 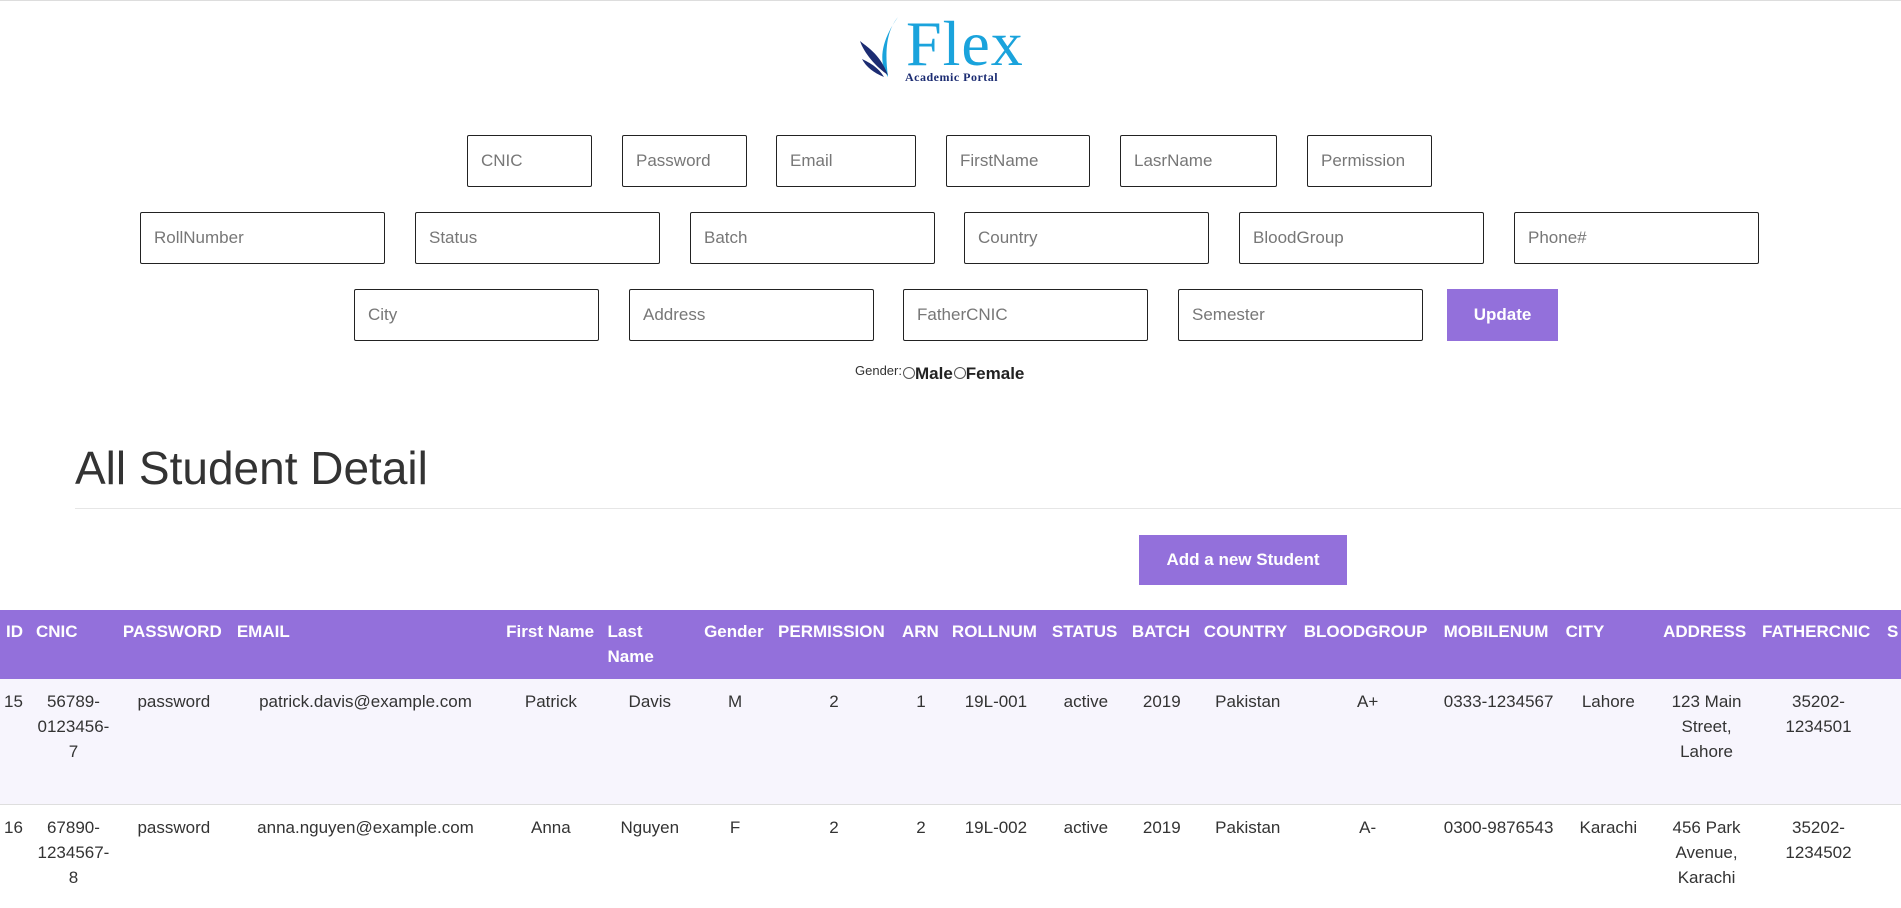 What do you see at coordinates (1369, 161) in the screenshot?
I see `permission-input` at bounding box center [1369, 161].